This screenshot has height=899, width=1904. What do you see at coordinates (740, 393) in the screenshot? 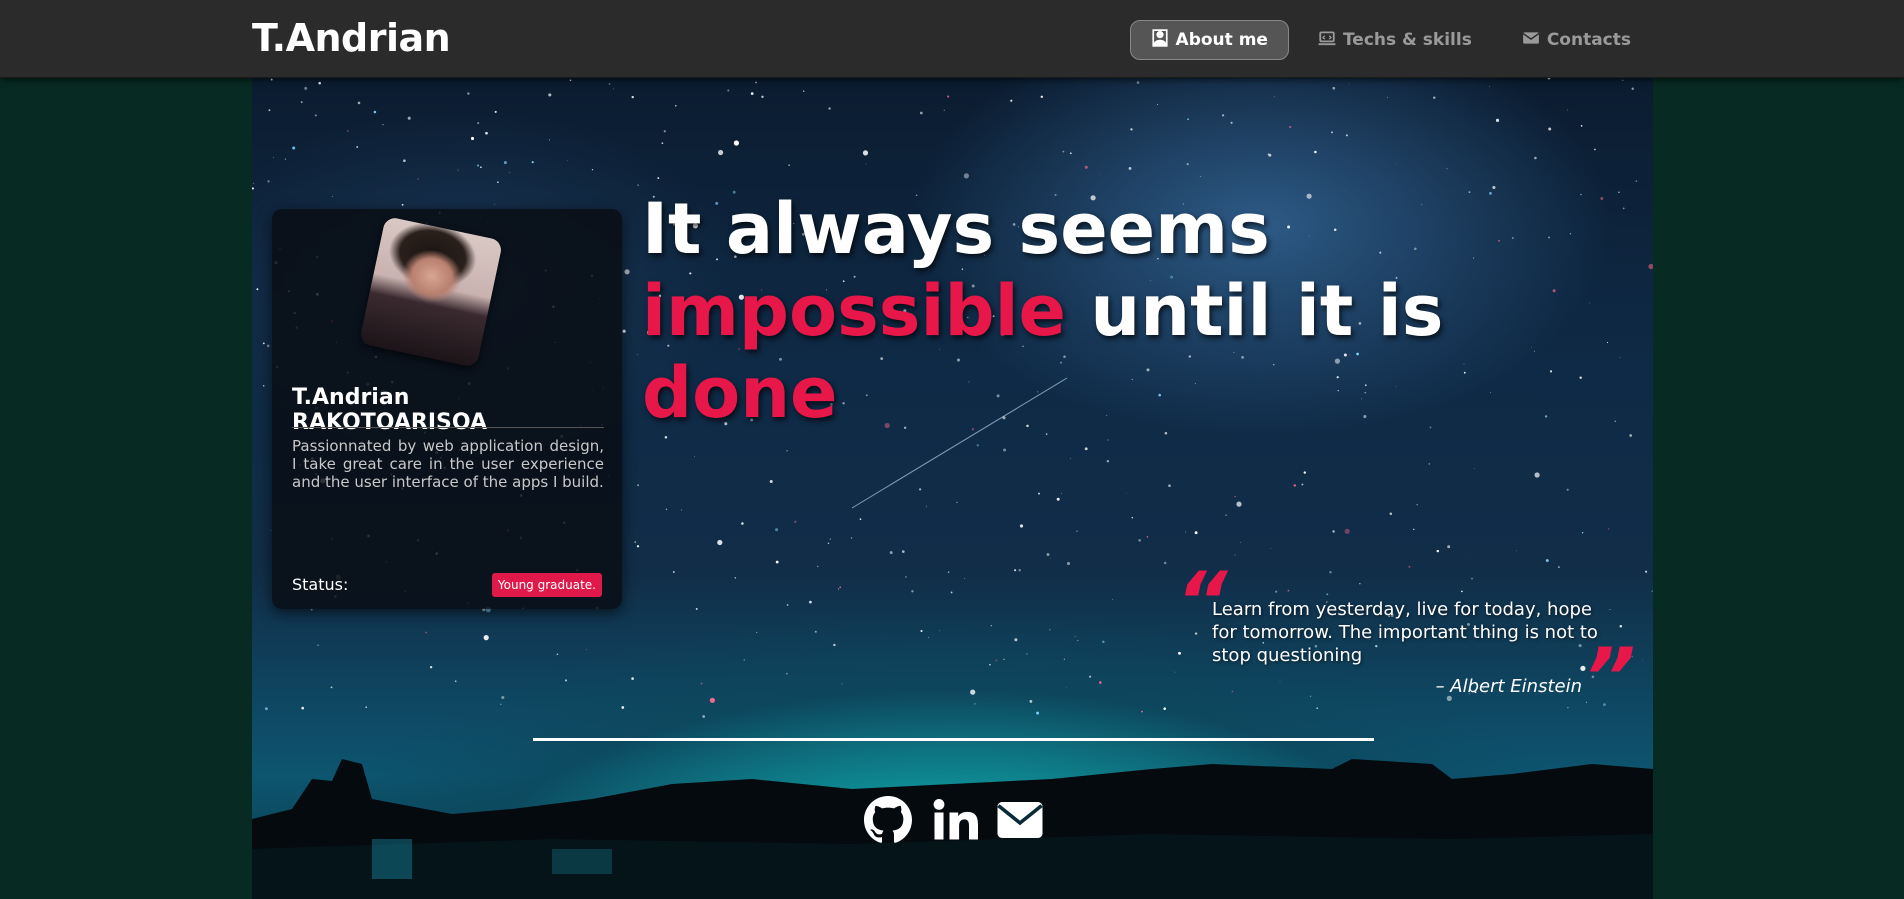
I see `headline-accent-done: done` at bounding box center [740, 393].